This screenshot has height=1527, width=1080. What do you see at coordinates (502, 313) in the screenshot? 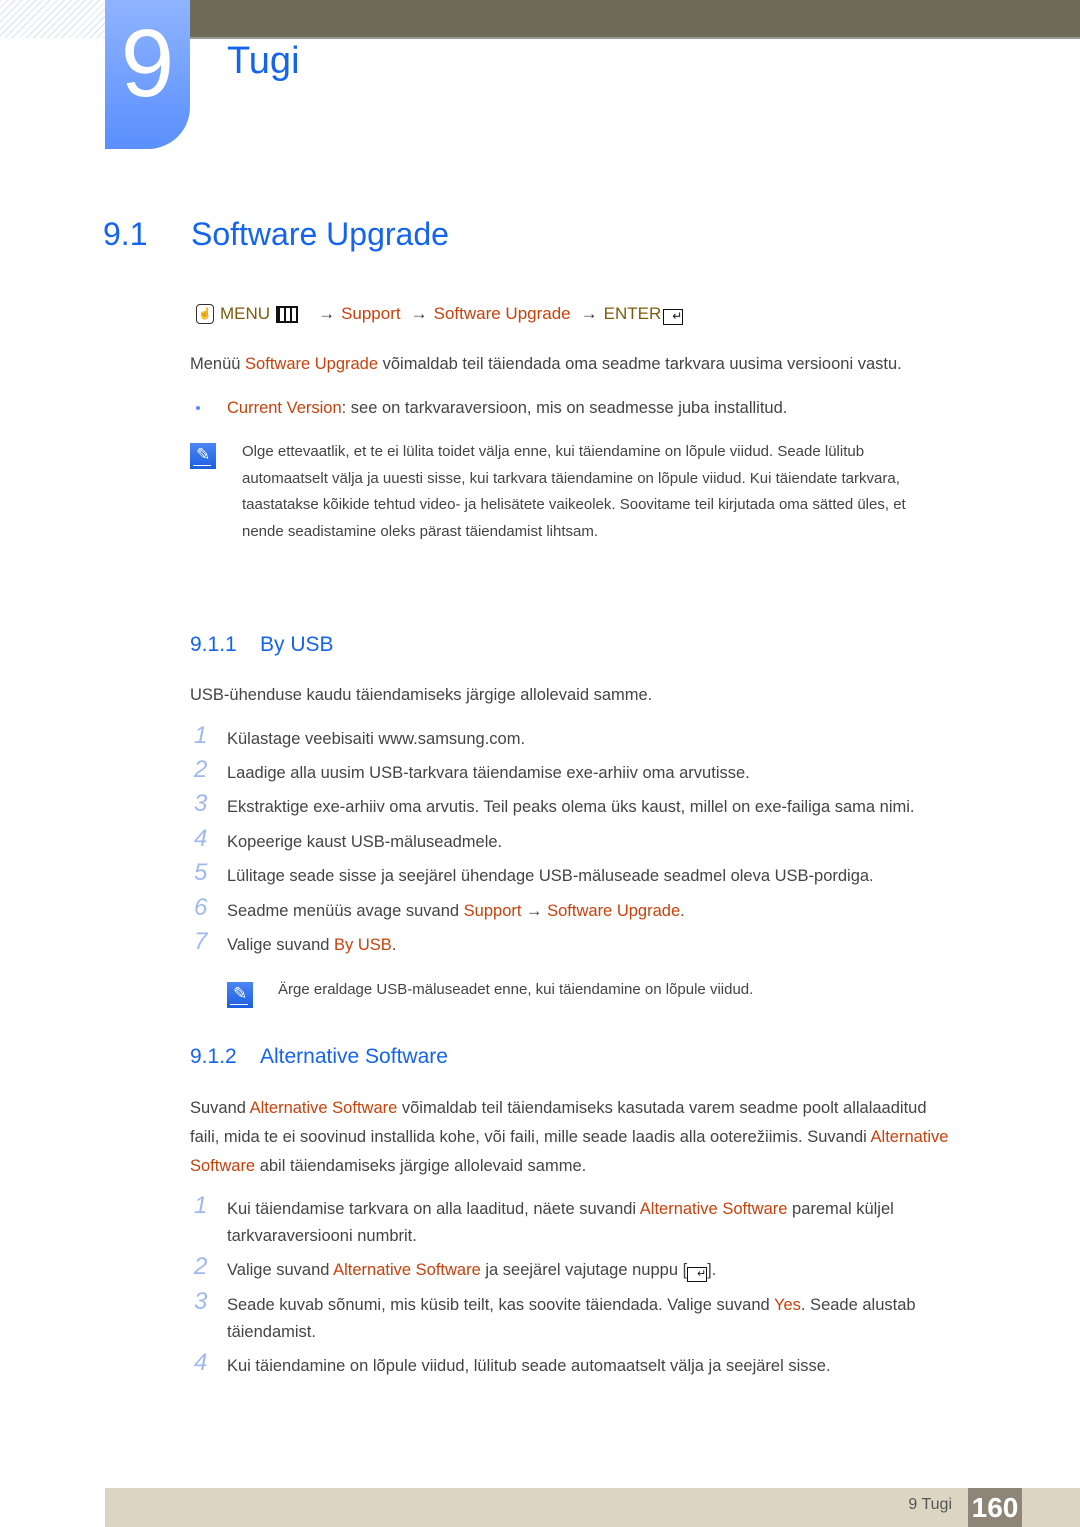
I see `menu-path-software-upgrade: Software Upgrade` at bounding box center [502, 313].